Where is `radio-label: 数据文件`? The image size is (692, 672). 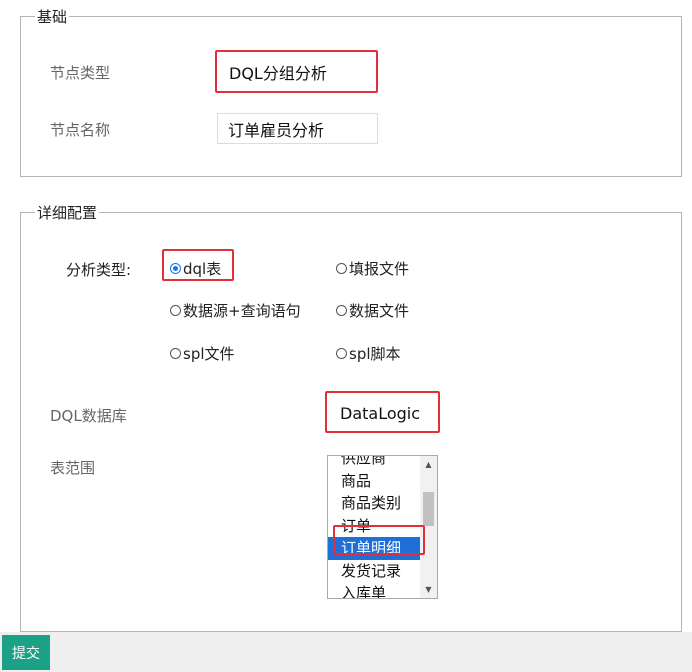
radio-label: 数据文件 is located at coordinates (379, 311).